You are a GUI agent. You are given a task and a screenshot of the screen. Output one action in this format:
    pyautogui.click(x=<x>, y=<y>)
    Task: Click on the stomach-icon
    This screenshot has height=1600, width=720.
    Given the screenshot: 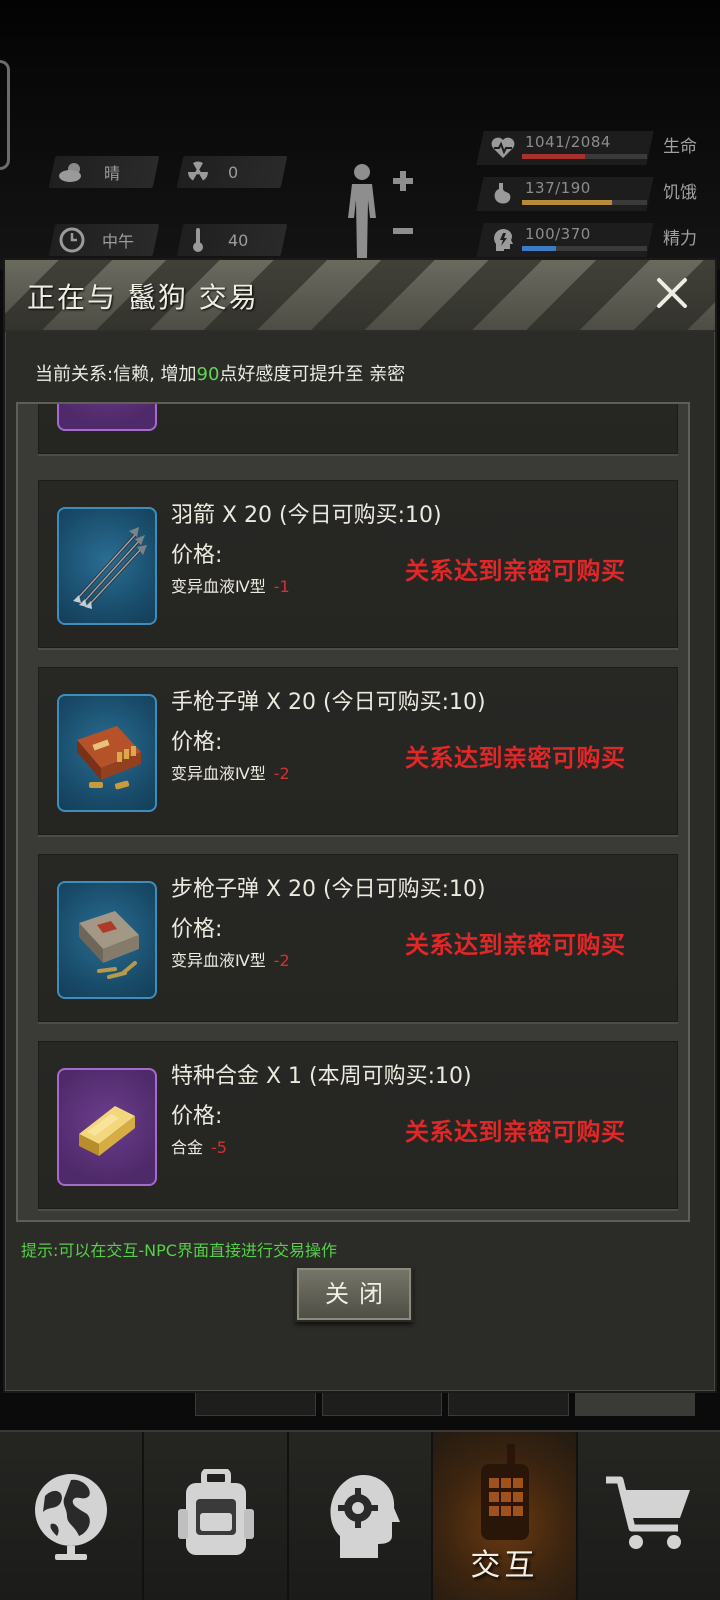 What is the action you would take?
    pyautogui.click(x=503, y=194)
    